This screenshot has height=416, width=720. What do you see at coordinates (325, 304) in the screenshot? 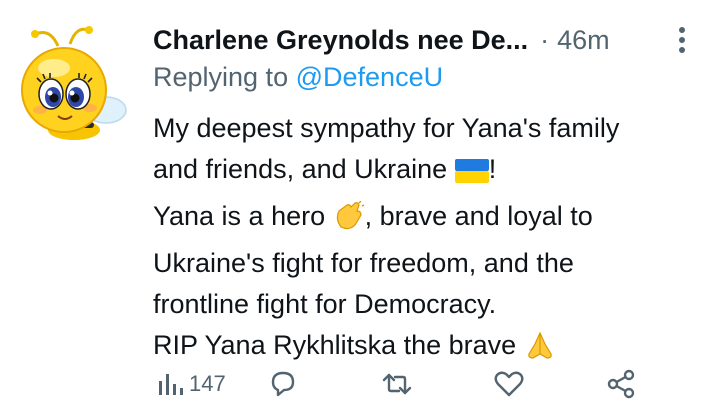
I see `tweet-text-segment: frontline fight for Democracy.` at bounding box center [325, 304].